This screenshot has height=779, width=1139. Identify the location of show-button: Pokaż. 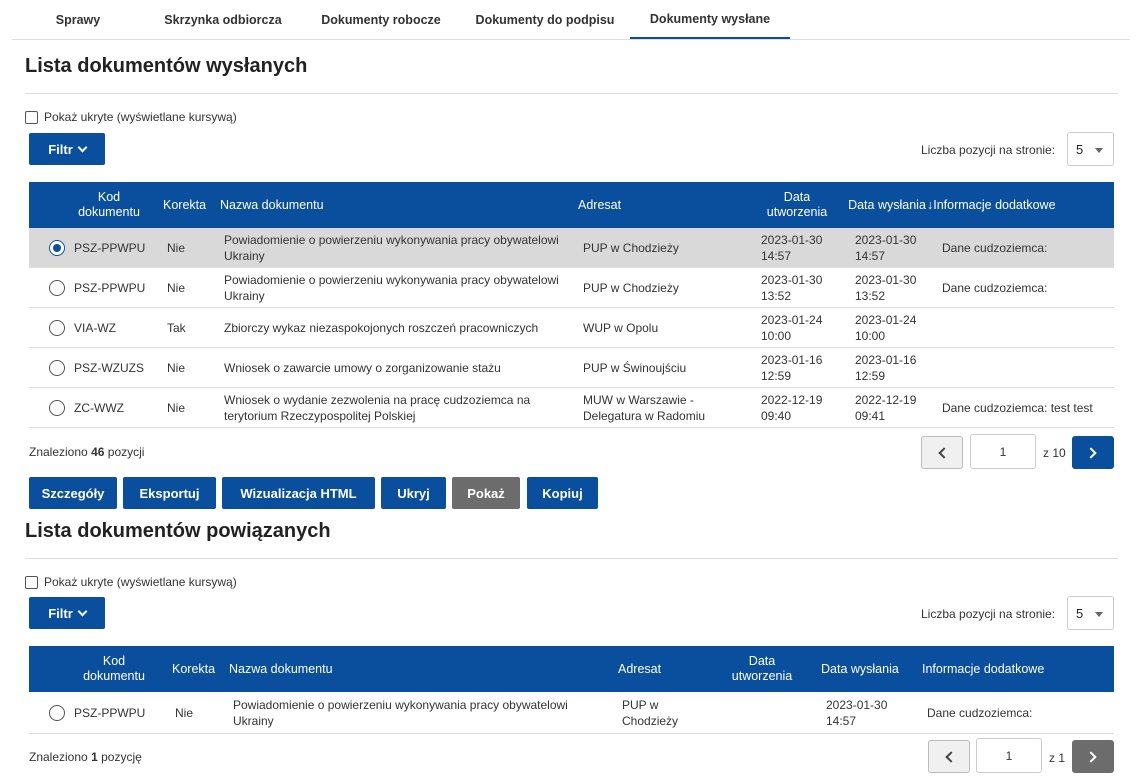
(486, 493).